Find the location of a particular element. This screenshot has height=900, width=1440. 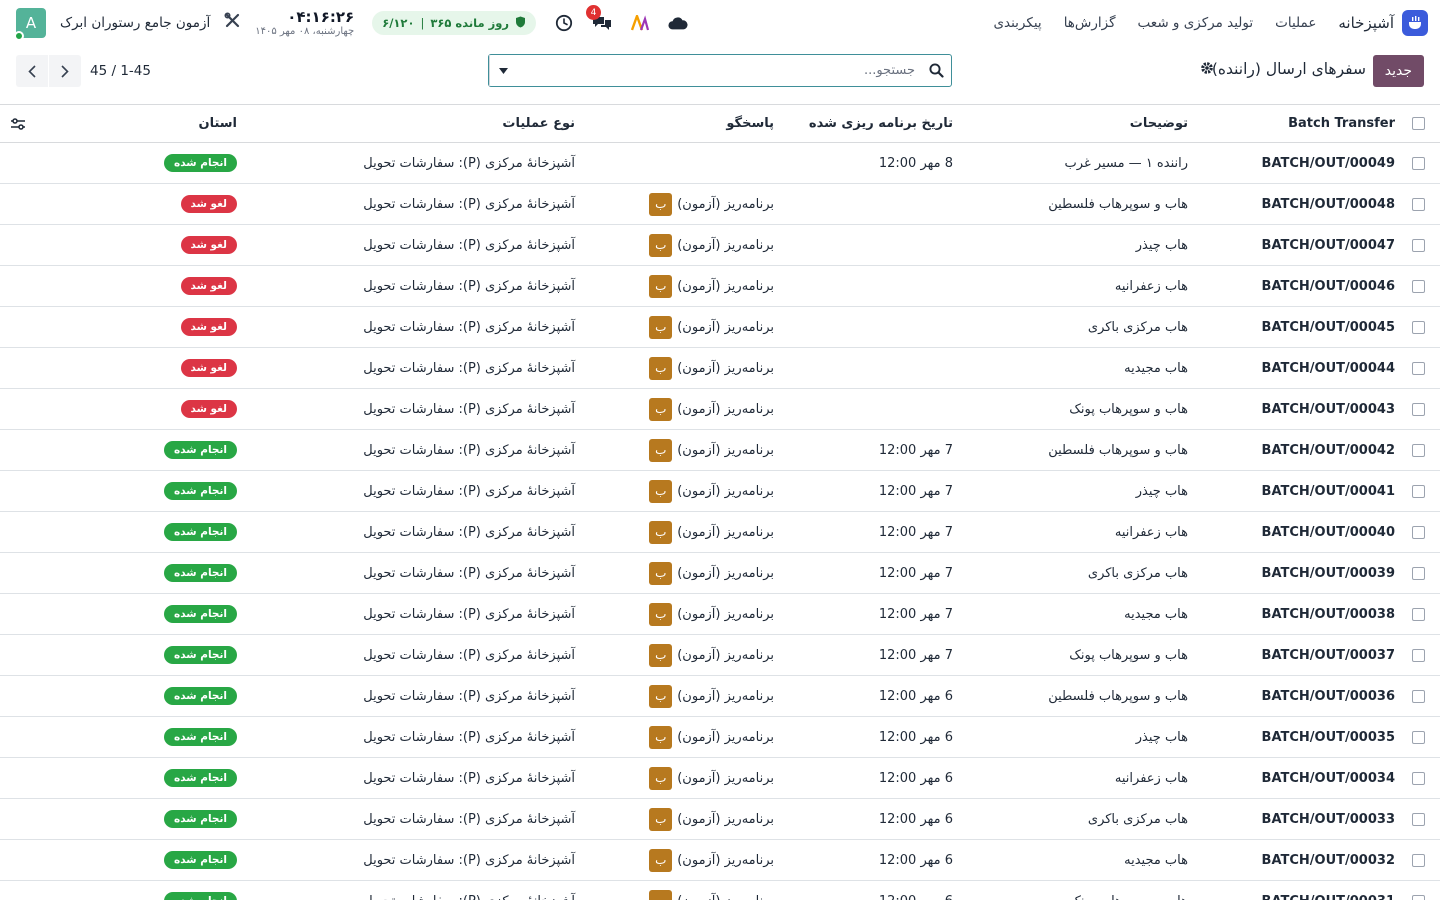

chevron-left-icon is located at coordinates (32, 71).